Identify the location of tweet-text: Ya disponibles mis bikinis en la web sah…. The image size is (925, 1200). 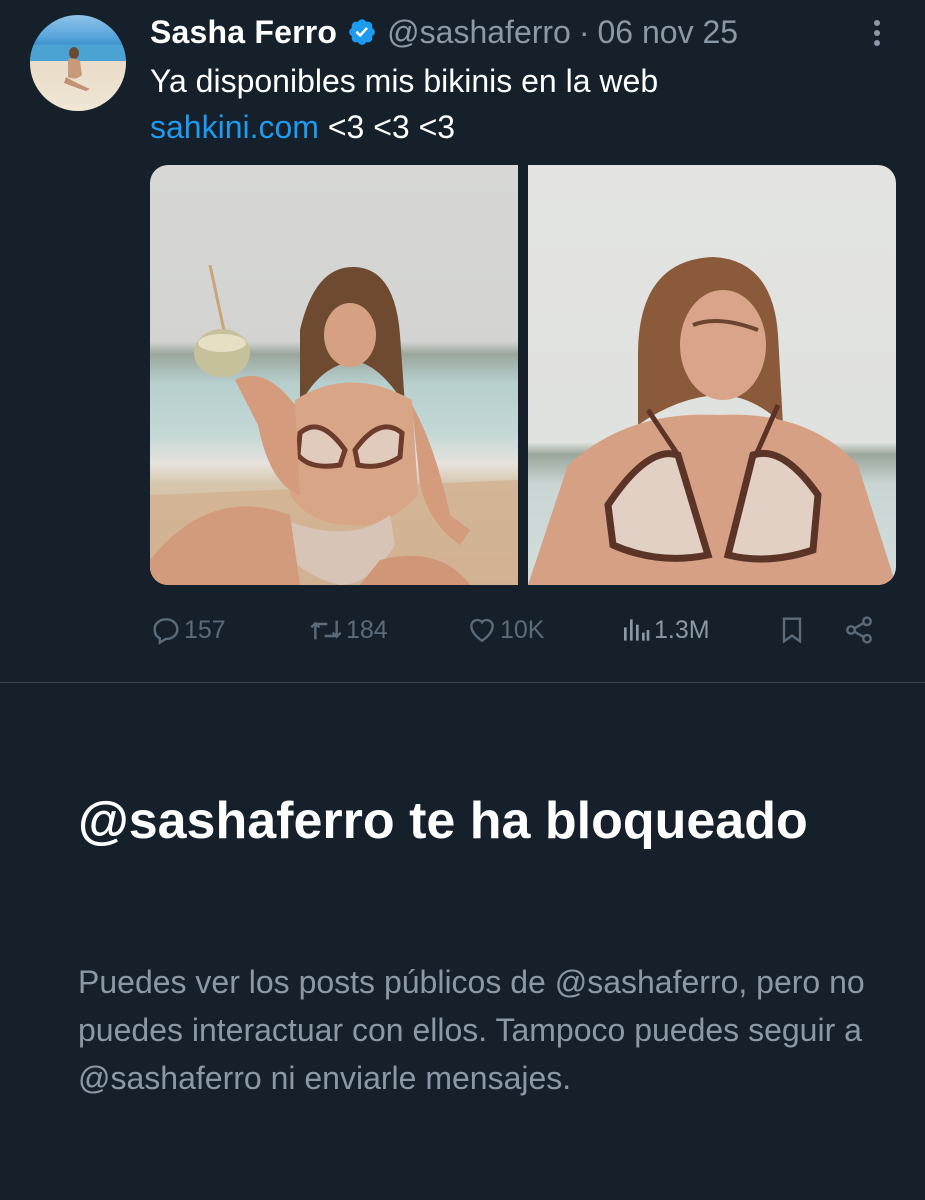
(520, 104).